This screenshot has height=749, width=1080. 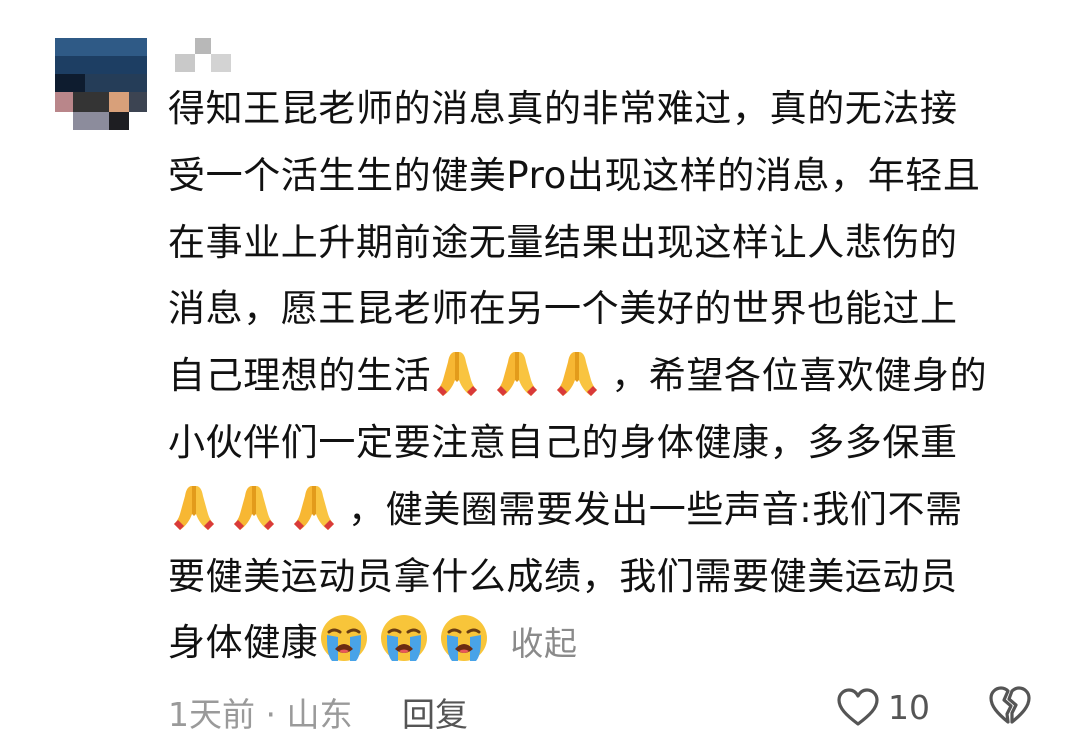 I want to click on comment-text: 身体健康, so click(x=243, y=643).